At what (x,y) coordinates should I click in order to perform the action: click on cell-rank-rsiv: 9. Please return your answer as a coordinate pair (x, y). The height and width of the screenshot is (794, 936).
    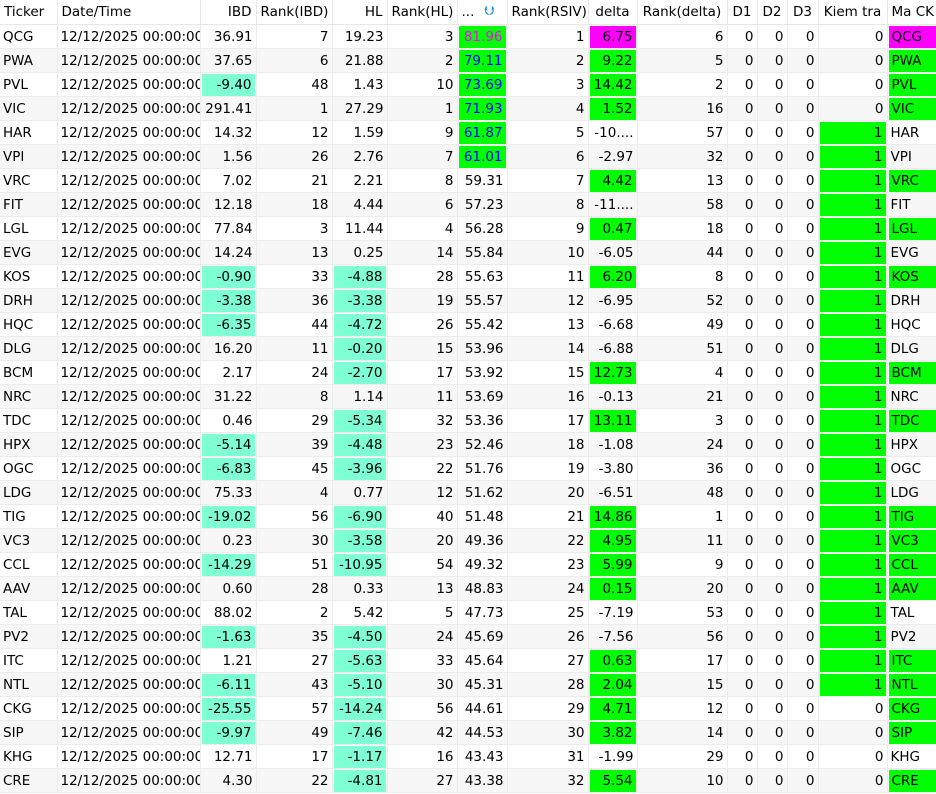
    Looking at the image, I should click on (548, 228).